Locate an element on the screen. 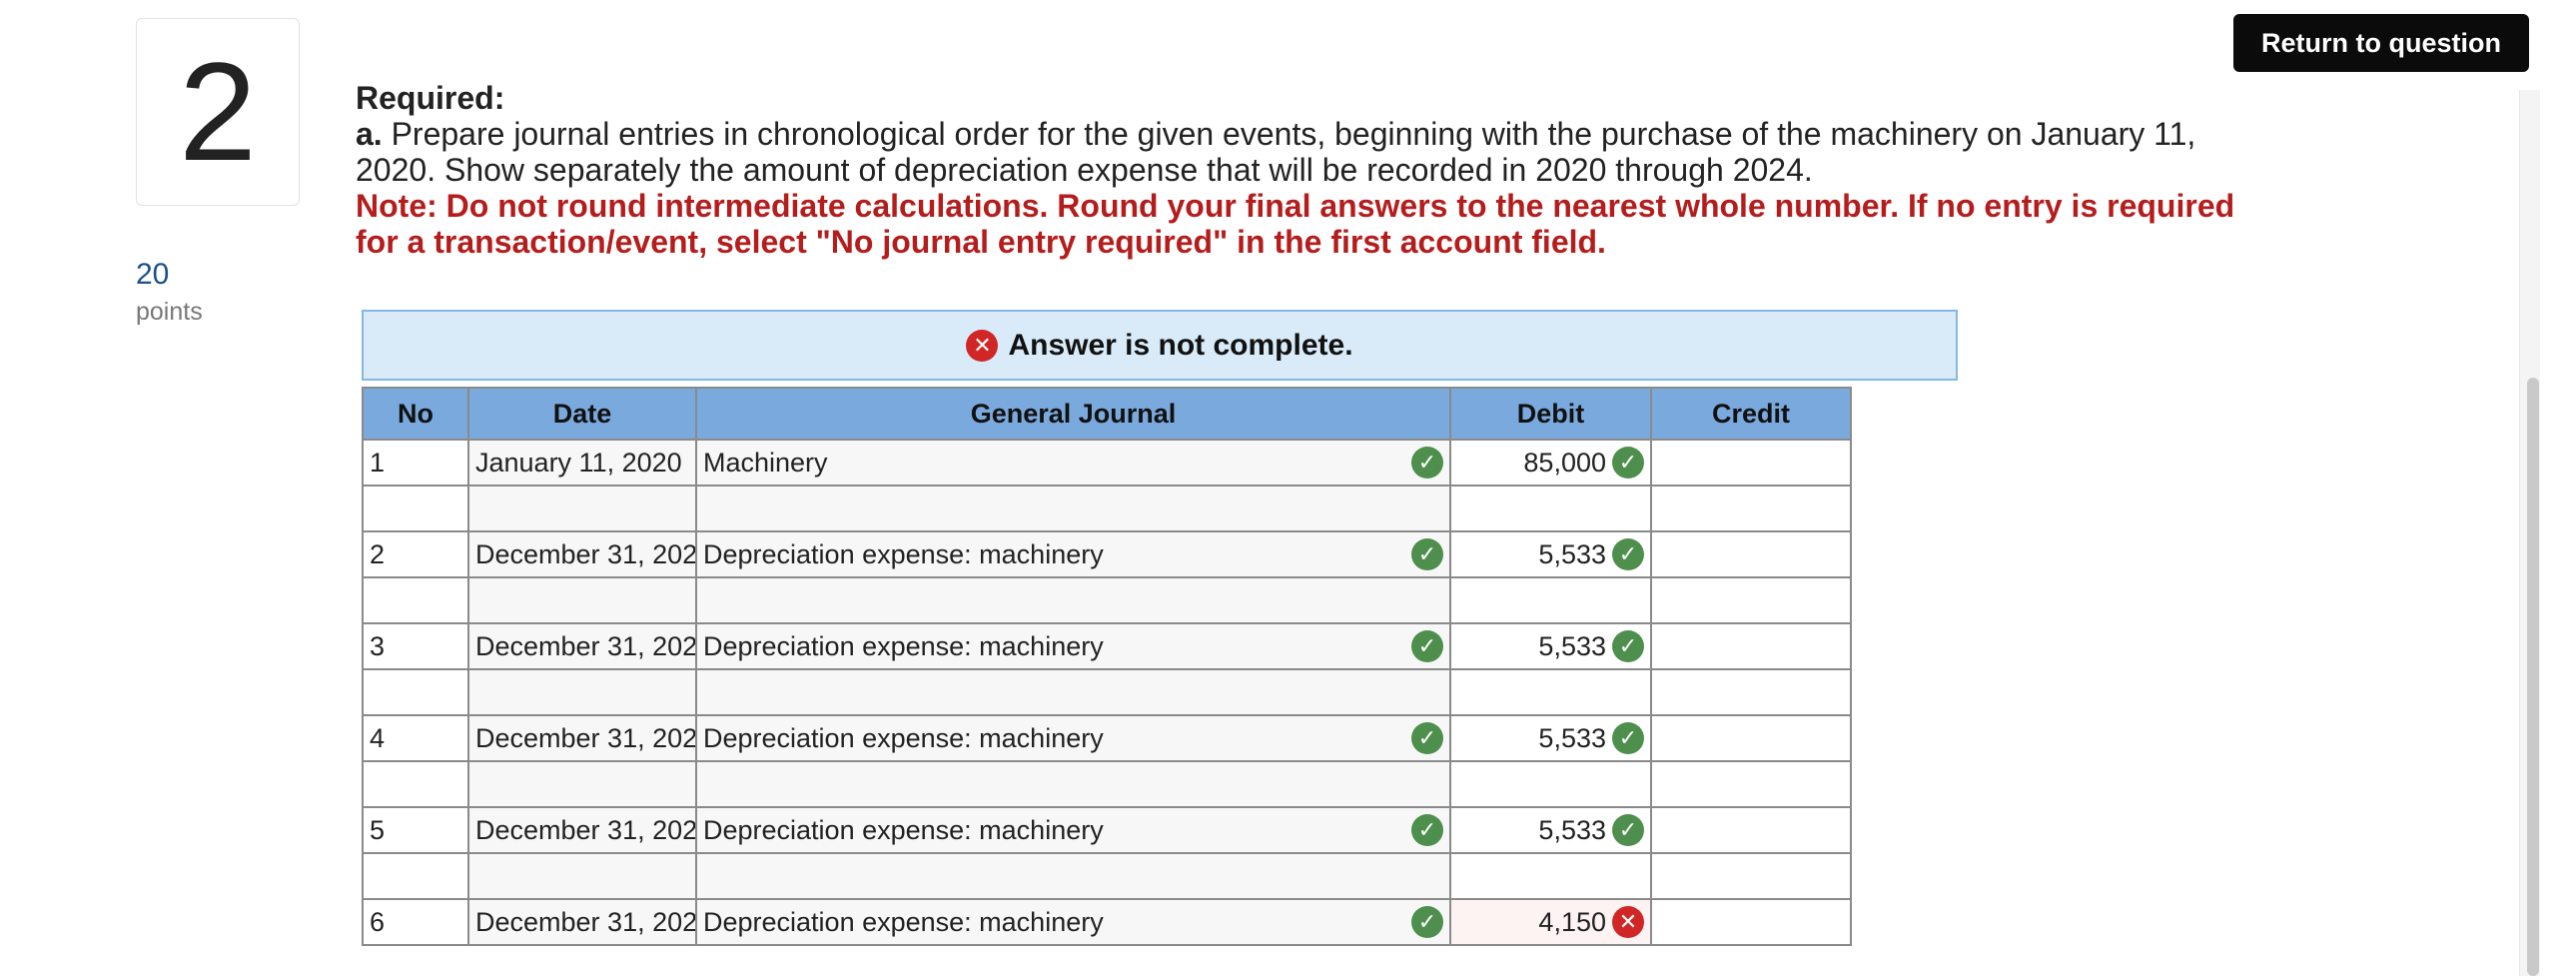  entry-number-cell: 3 is located at coordinates (416, 646).